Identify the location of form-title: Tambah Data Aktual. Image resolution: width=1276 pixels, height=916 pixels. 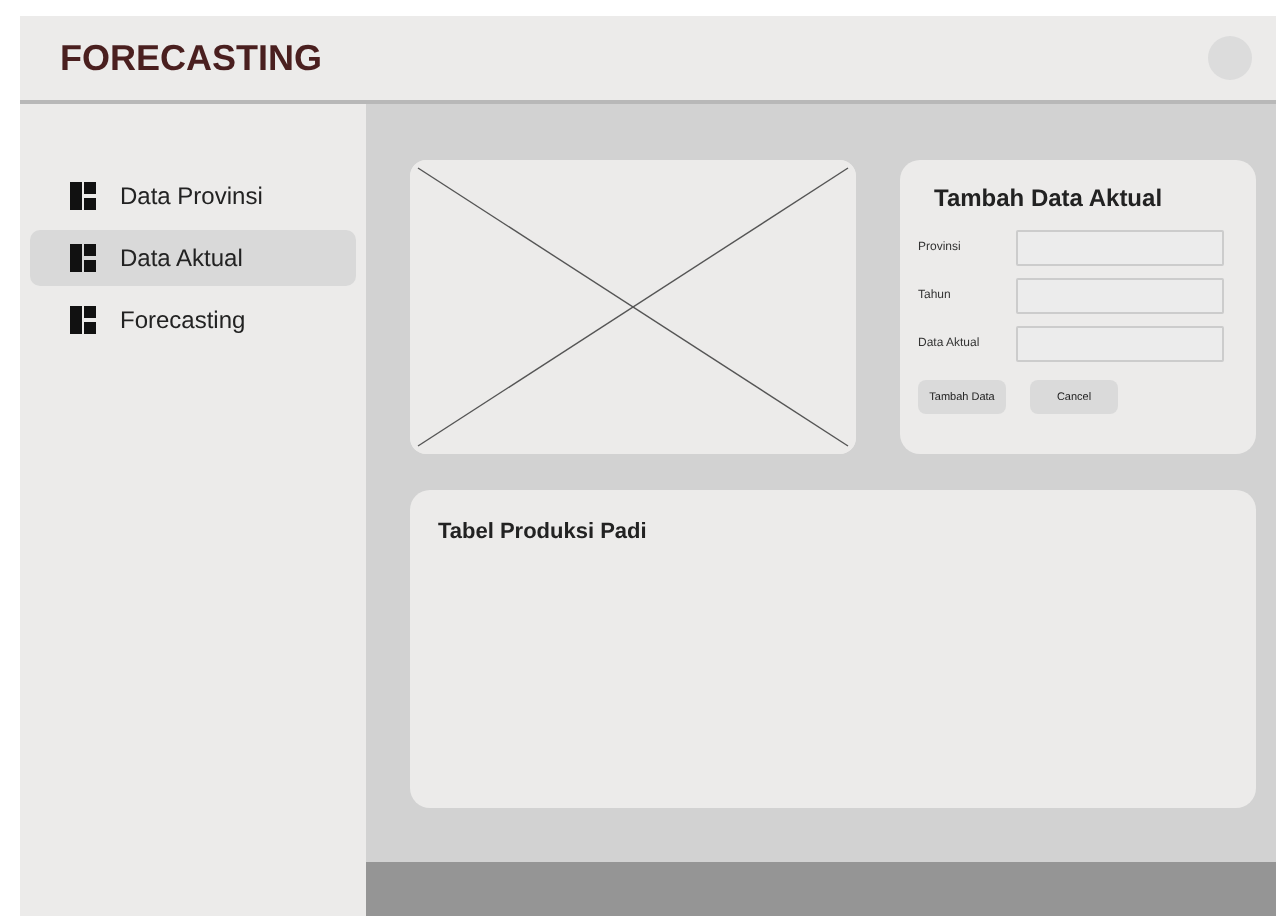
(1049, 198).